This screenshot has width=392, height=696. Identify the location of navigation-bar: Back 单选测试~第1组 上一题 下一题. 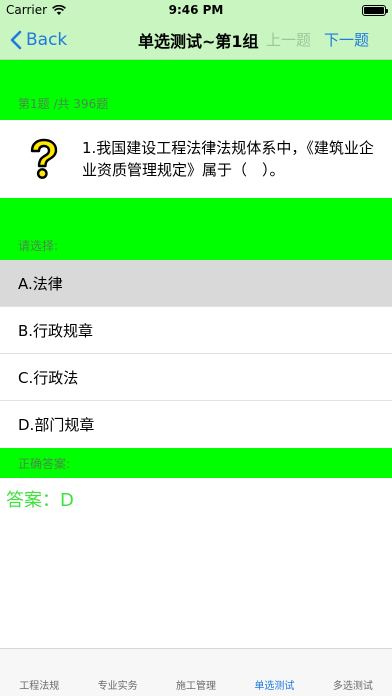
(196, 40).